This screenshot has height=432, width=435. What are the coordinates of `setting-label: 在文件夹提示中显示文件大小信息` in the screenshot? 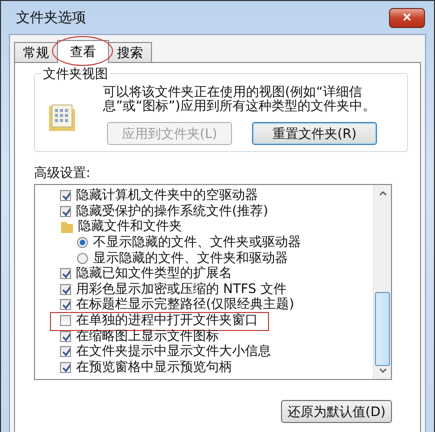 It's located at (173, 352).